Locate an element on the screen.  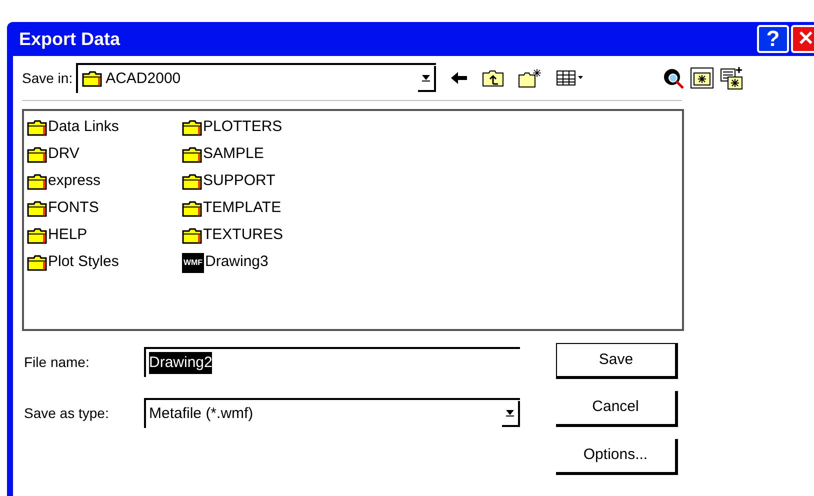
file-name-field: Drawing2 is located at coordinates (332, 362).